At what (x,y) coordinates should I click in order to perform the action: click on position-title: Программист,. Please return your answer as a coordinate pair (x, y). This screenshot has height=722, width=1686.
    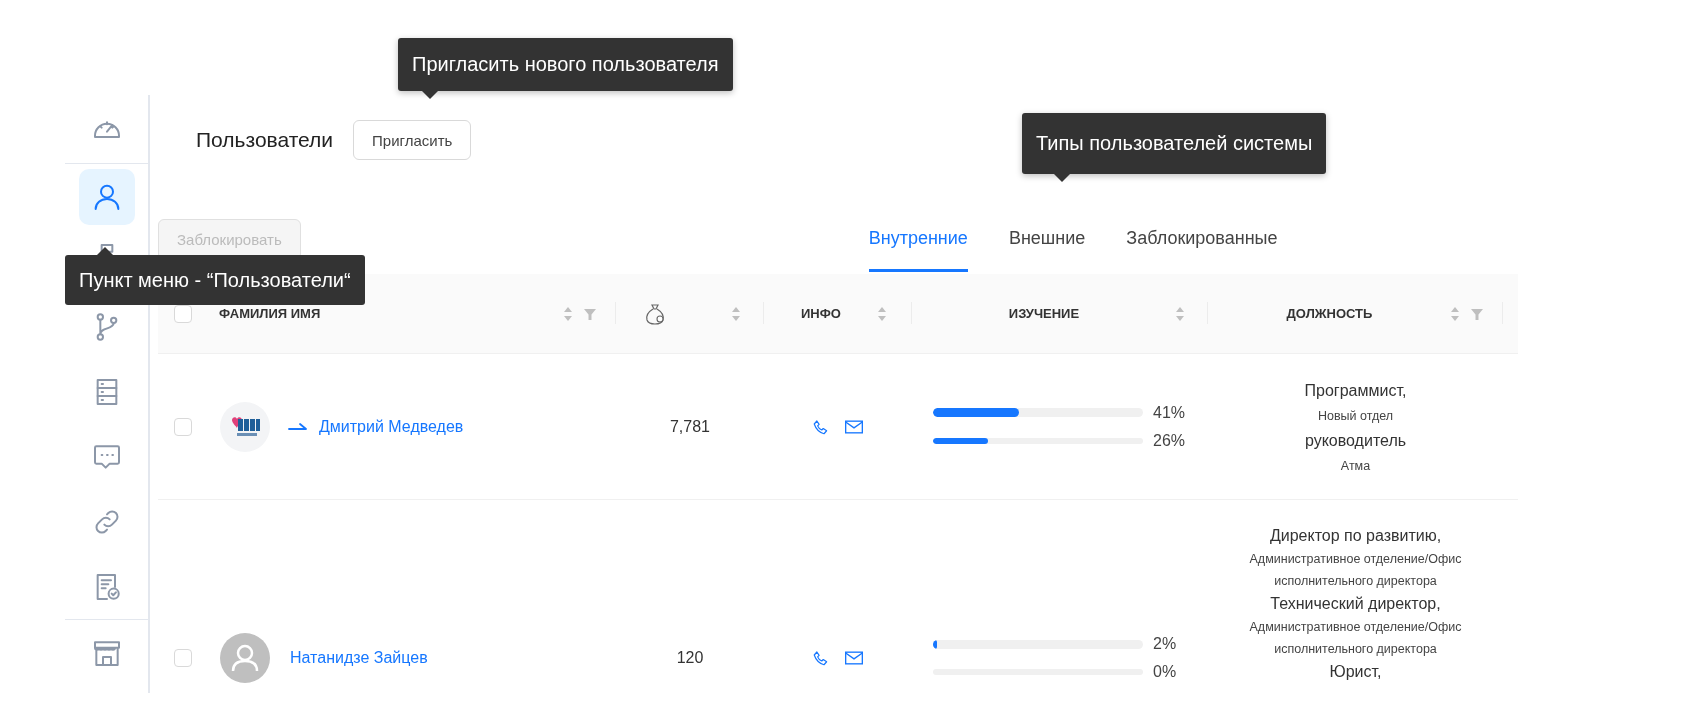
    Looking at the image, I should click on (1355, 390).